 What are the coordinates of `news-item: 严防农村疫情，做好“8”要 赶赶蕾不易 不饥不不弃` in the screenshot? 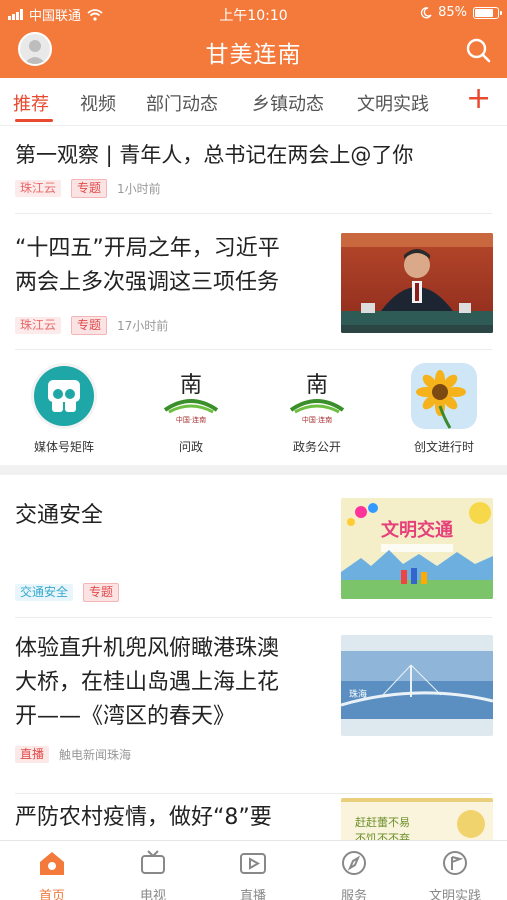 It's located at (253, 817).